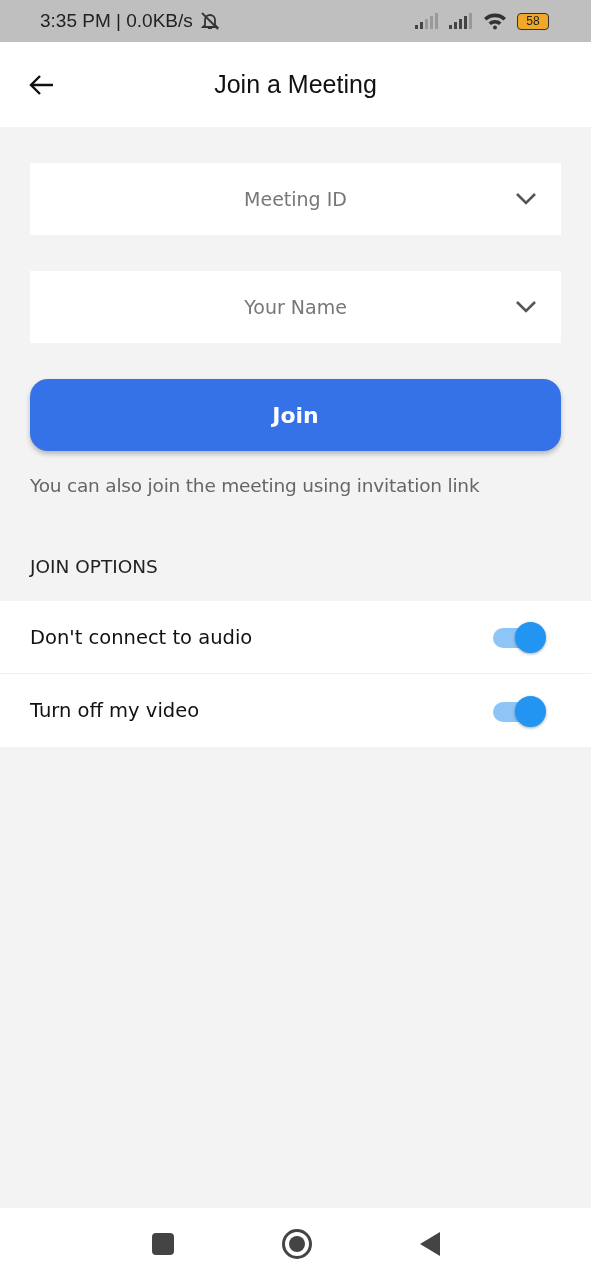  Describe the element at coordinates (296, 1244) in the screenshot. I see `home-icon` at that location.